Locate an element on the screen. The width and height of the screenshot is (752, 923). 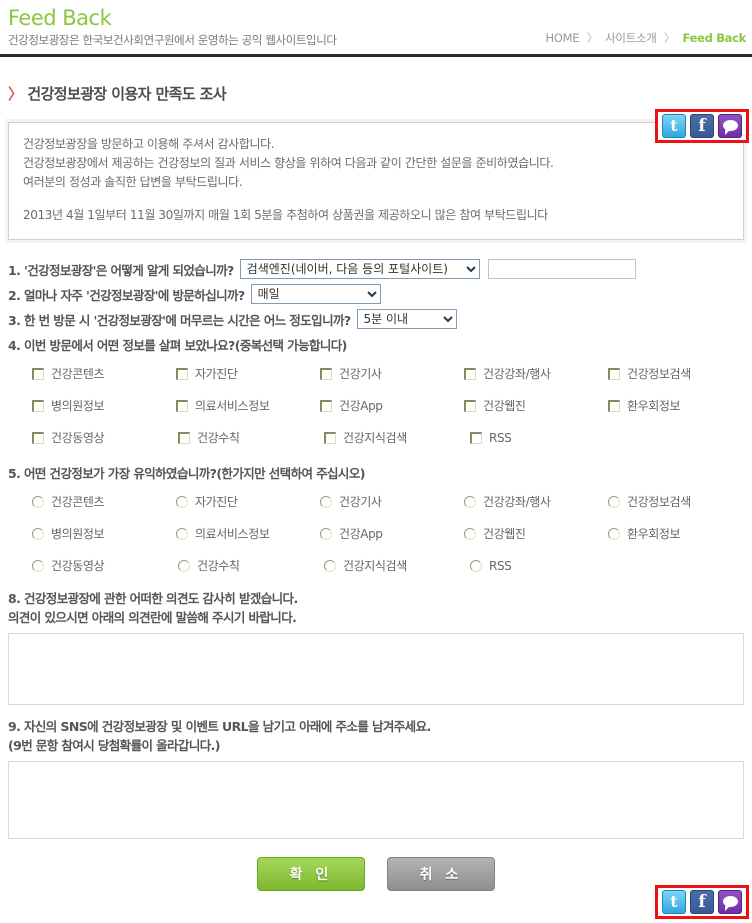
checkbox-option: 건강App is located at coordinates (392, 405).